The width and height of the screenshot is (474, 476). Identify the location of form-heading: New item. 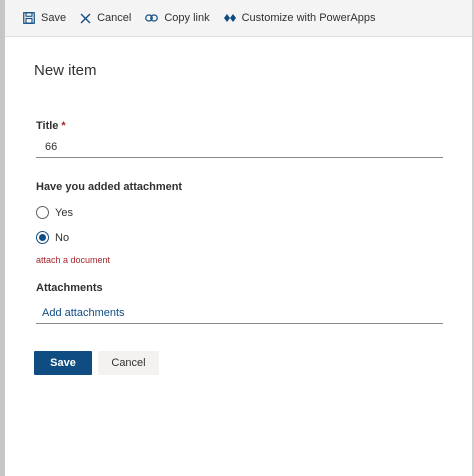
(65, 70).